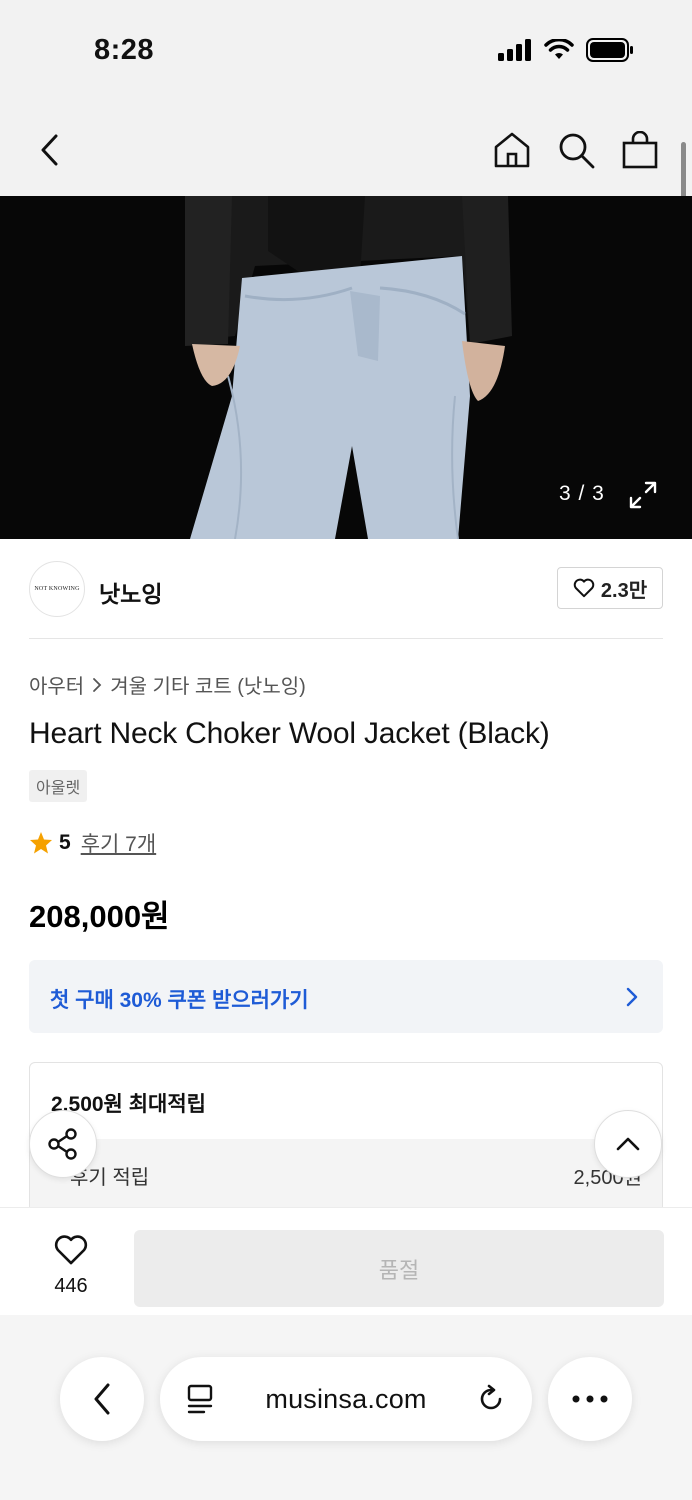 This screenshot has width=692, height=1500. I want to click on address-bar: musinsa.com, so click(346, 1399).